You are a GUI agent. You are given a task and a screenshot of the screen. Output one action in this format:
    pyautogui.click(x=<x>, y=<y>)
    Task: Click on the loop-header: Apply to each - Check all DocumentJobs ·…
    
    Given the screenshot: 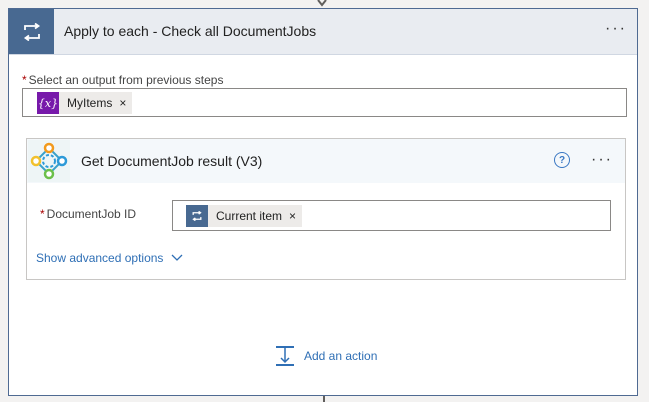 What is the action you would take?
    pyautogui.click(x=323, y=32)
    